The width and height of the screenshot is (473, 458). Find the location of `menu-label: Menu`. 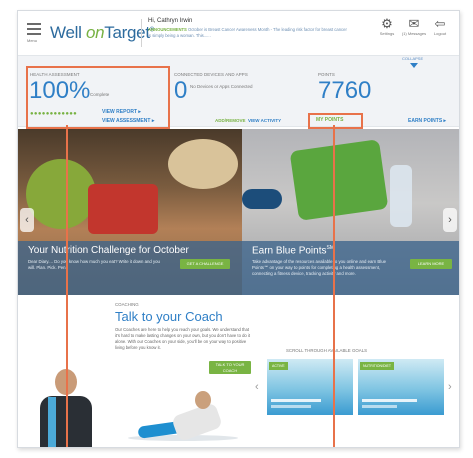

menu-label: Menu is located at coordinates (32, 40).